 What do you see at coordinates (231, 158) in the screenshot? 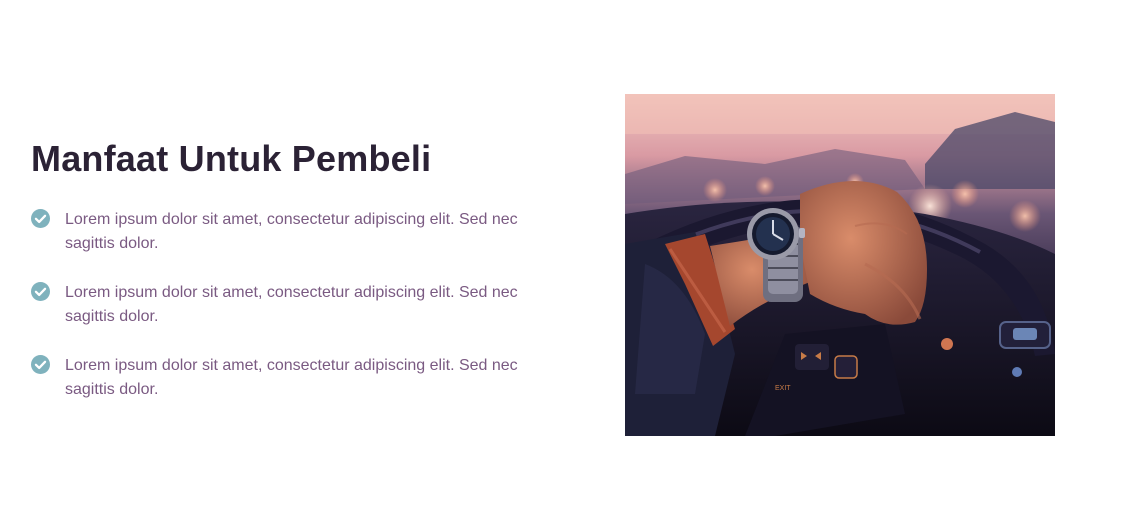
I see `section-title: Manfaat Untuk Pembeli` at bounding box center [231, 158].